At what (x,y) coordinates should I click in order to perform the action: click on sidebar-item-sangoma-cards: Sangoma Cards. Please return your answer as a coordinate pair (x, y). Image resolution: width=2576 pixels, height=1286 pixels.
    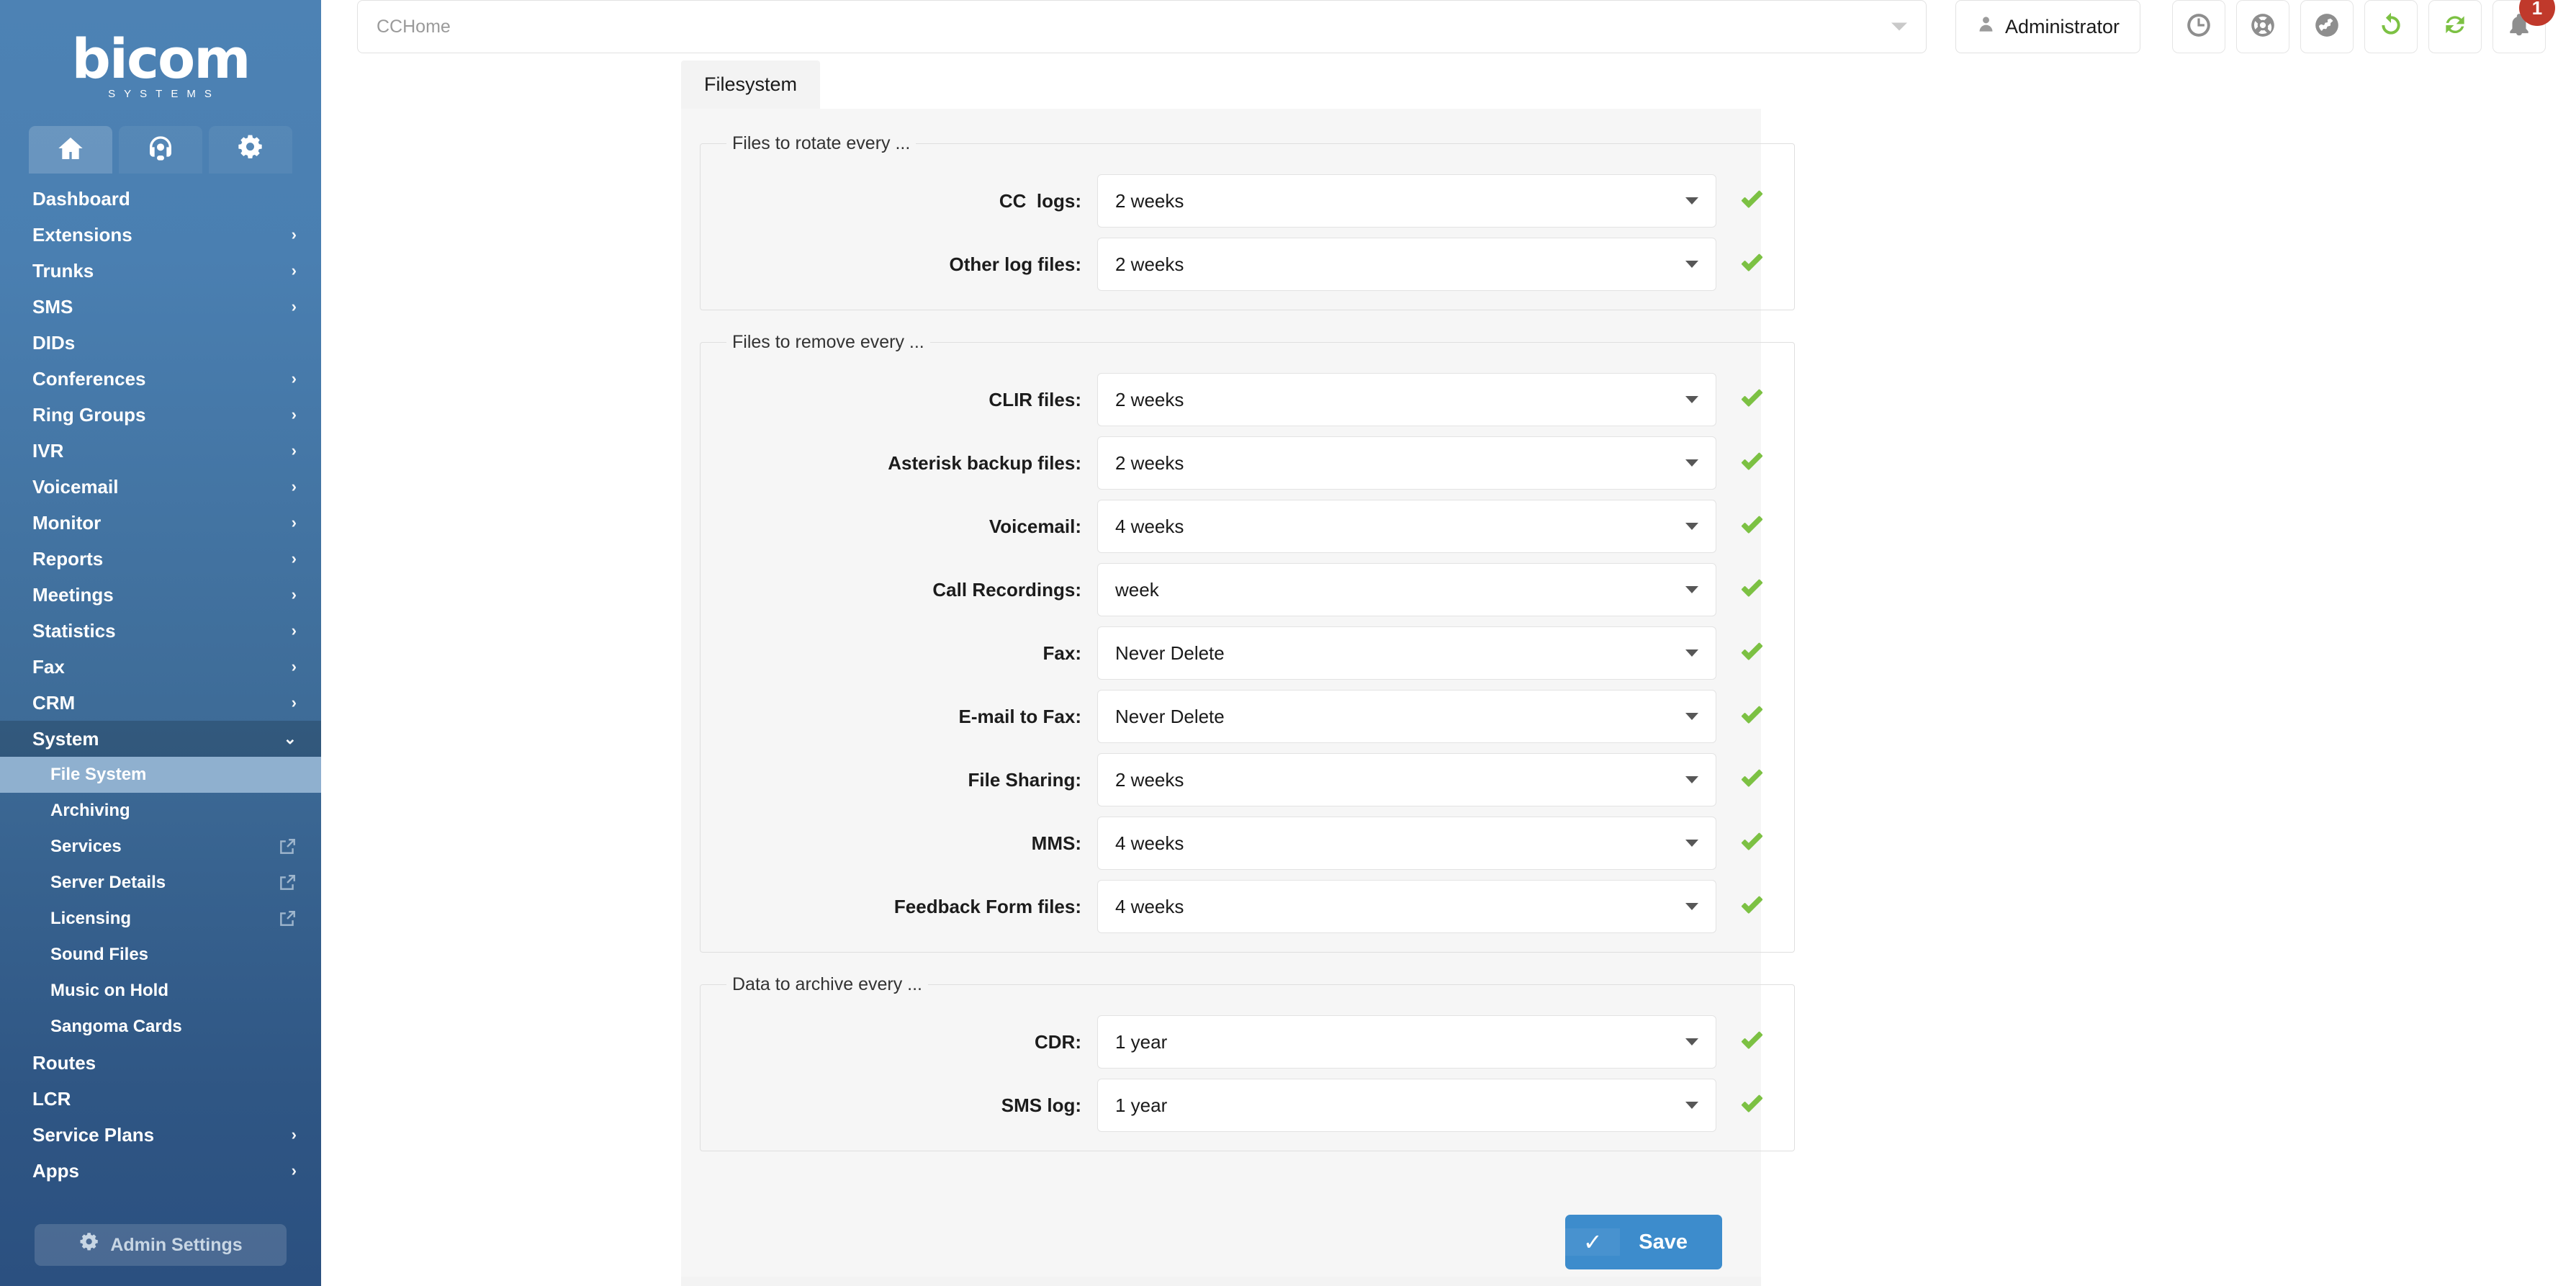
    Looking at the image, I should click on (160, 1027).